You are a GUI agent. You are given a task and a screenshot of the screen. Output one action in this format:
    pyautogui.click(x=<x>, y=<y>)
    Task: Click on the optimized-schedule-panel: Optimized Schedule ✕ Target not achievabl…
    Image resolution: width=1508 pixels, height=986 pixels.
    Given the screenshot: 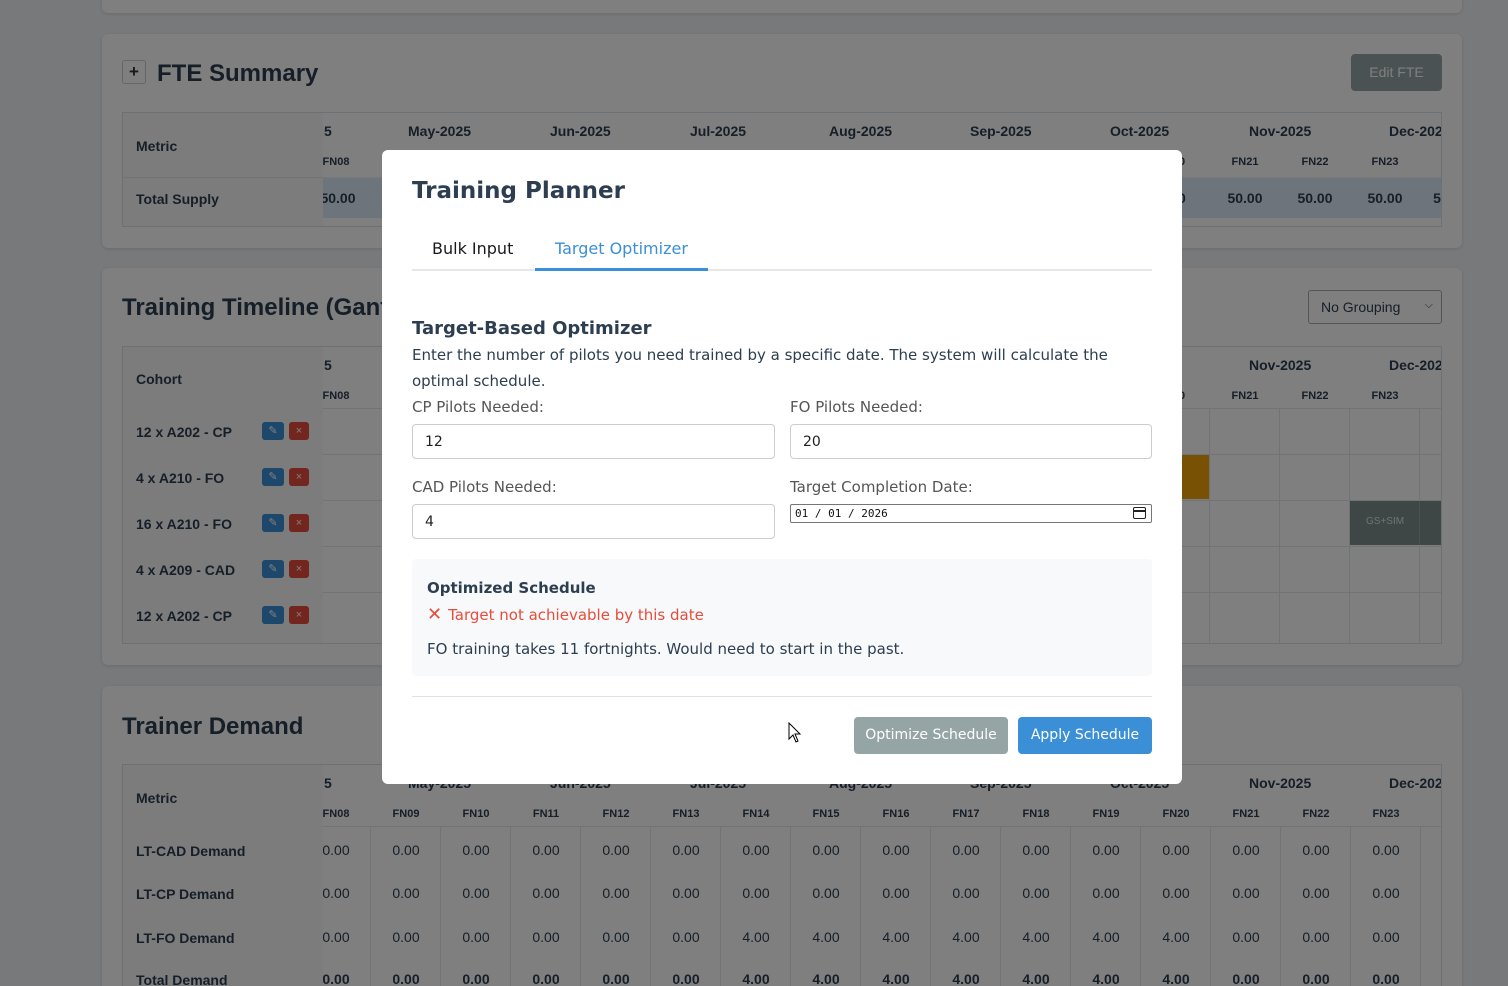 What is the action you would take?
    pyautogui.click(x=782, y=617)
    